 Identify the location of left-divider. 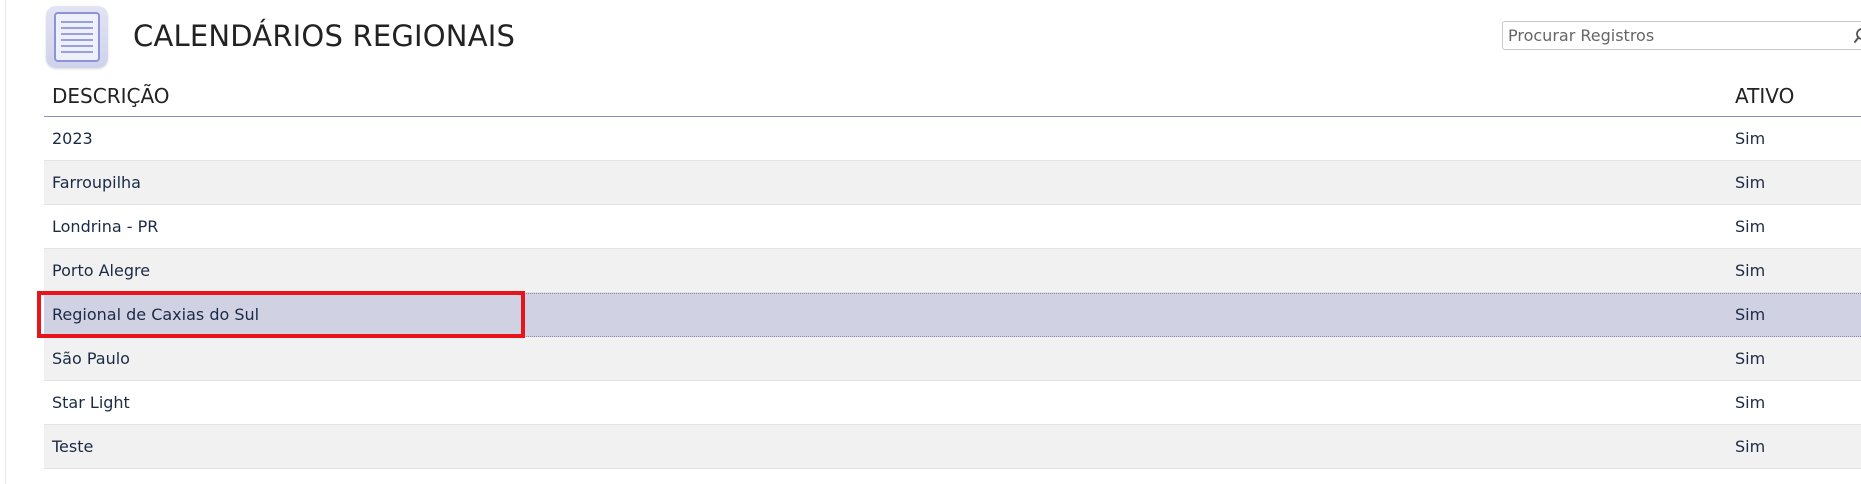
(5, 242).